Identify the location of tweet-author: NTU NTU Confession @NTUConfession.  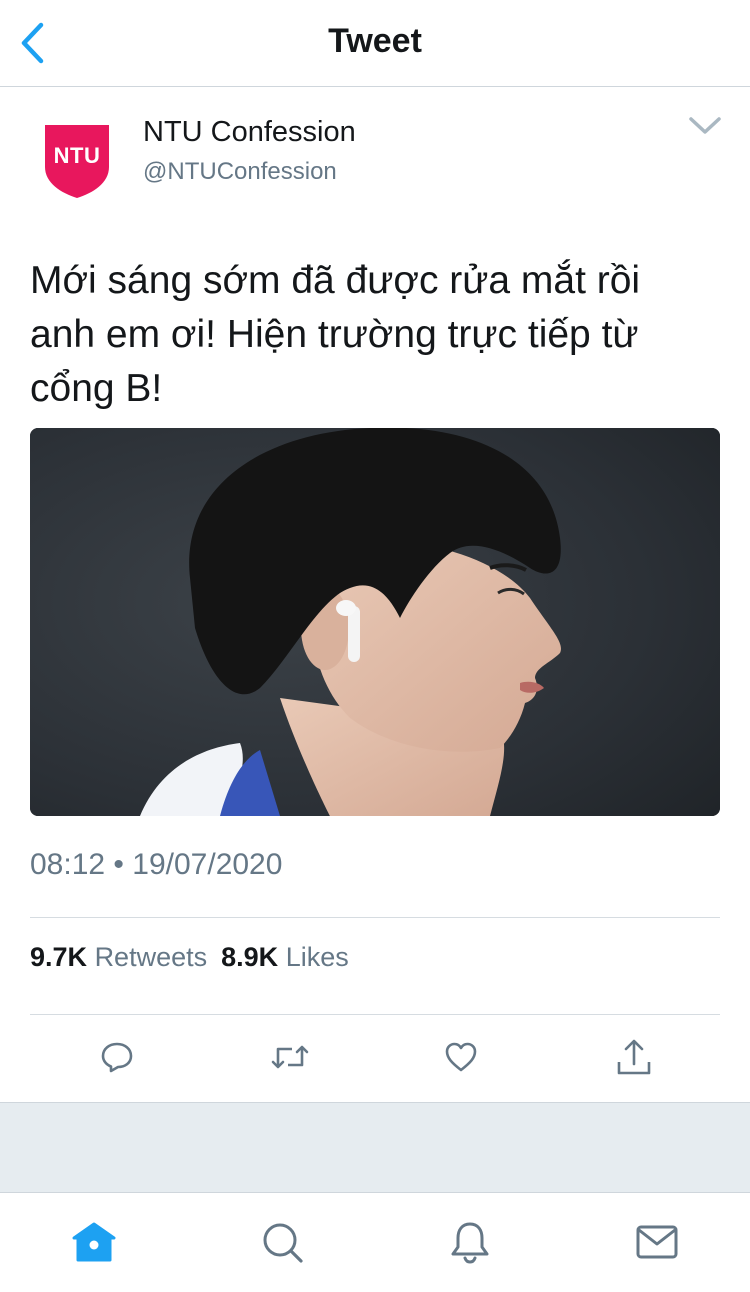
(375, 163).